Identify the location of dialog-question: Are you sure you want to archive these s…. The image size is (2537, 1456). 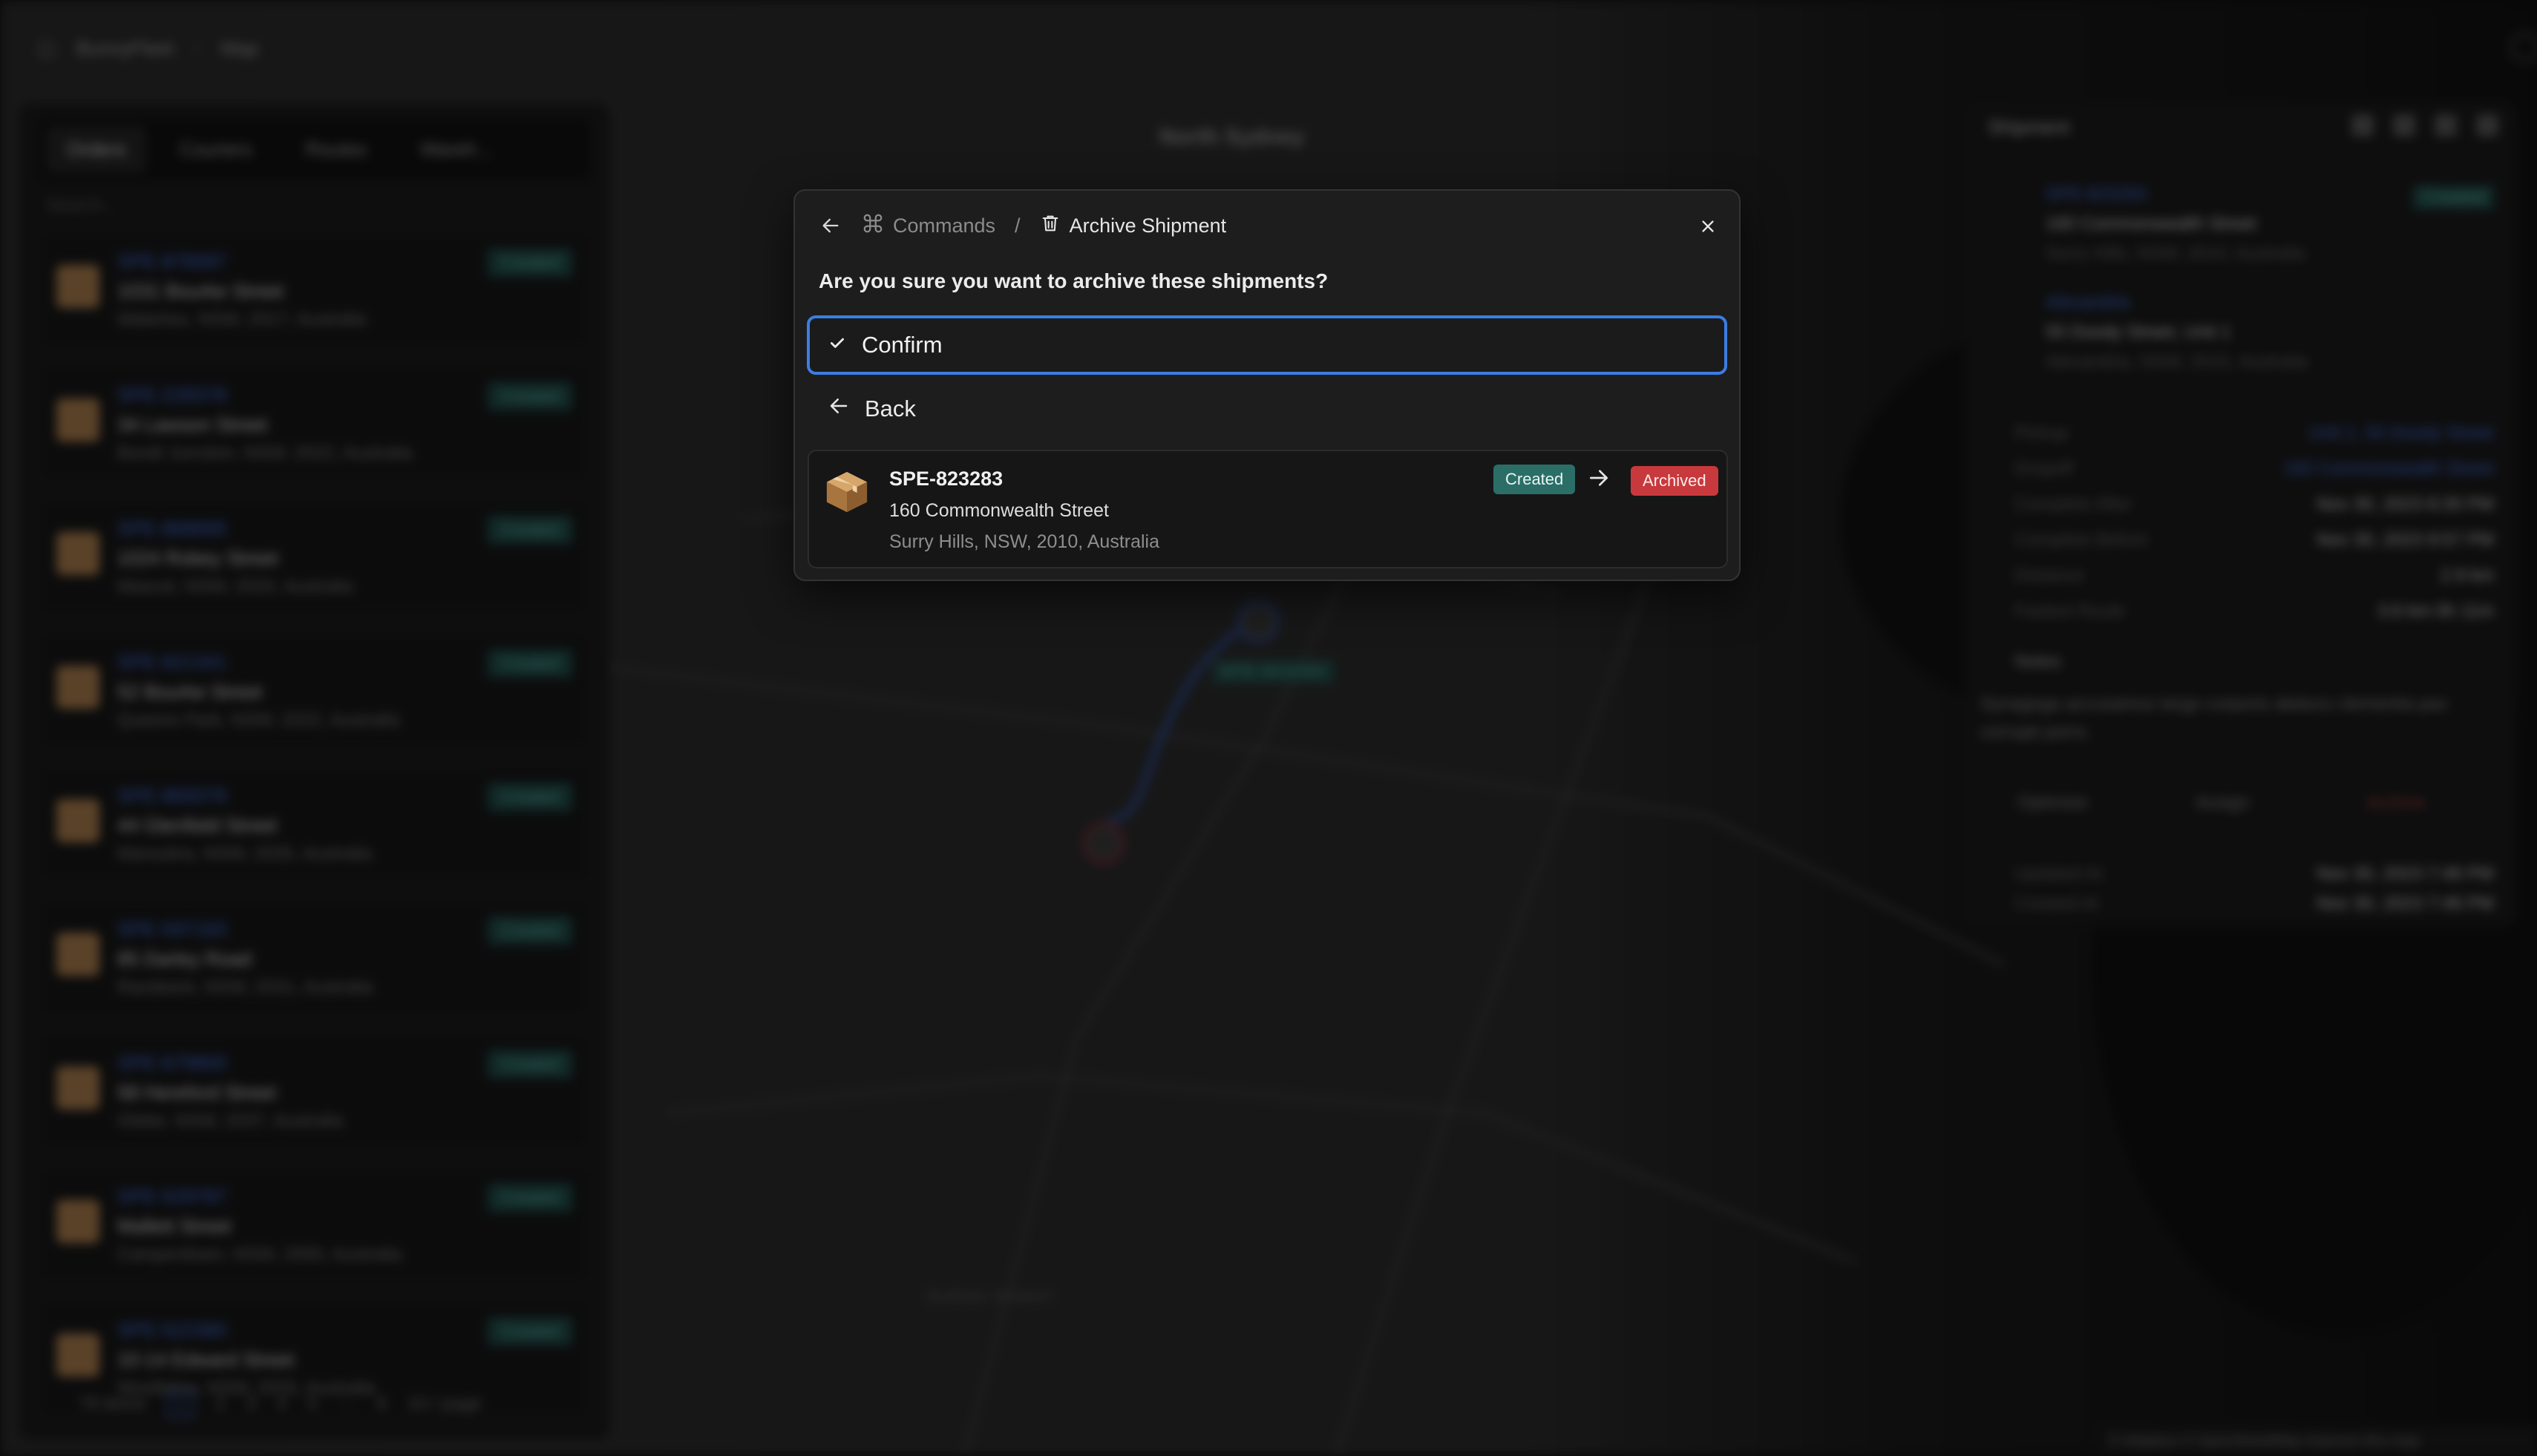
(1074, 281).